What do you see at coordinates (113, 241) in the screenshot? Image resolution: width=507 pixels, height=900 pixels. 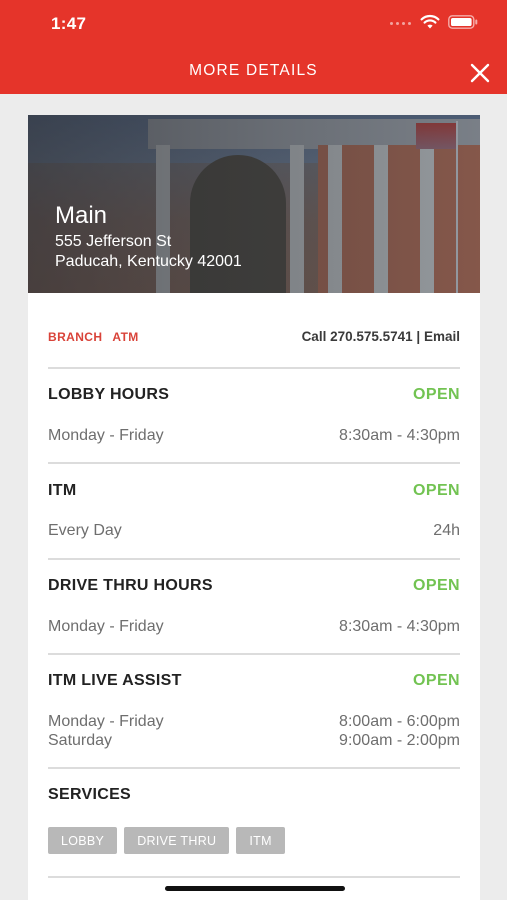 I see `address-line-1: 555 Jefferson St` at bounding box center [113, 241].